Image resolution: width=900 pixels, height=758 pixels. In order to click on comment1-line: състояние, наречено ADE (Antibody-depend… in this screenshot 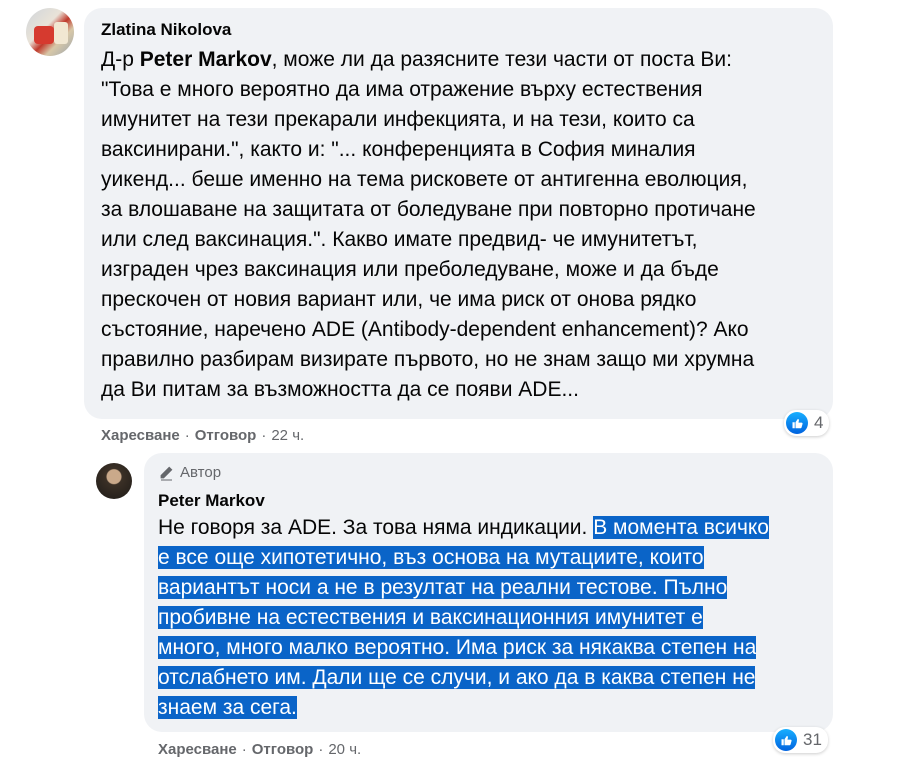, I will do `click(425, 329)`.